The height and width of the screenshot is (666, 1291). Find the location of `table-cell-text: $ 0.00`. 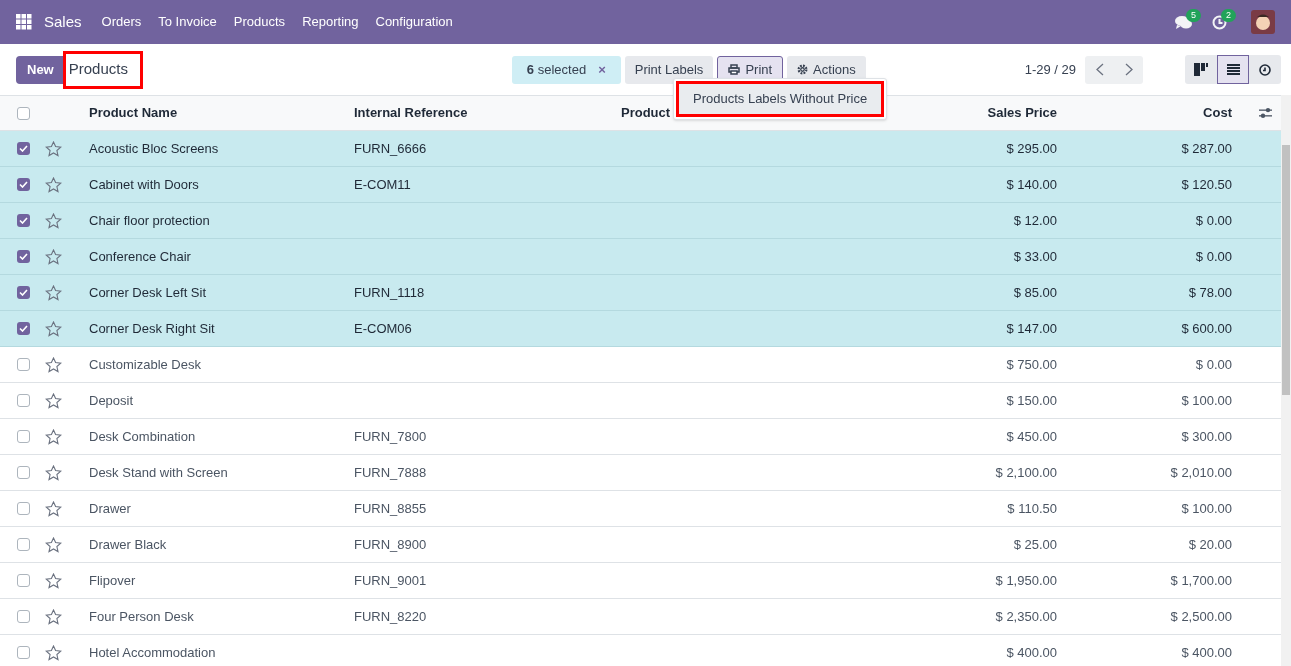

table-cell-text: $ 0.00 is located at coordinates (1213, 364).